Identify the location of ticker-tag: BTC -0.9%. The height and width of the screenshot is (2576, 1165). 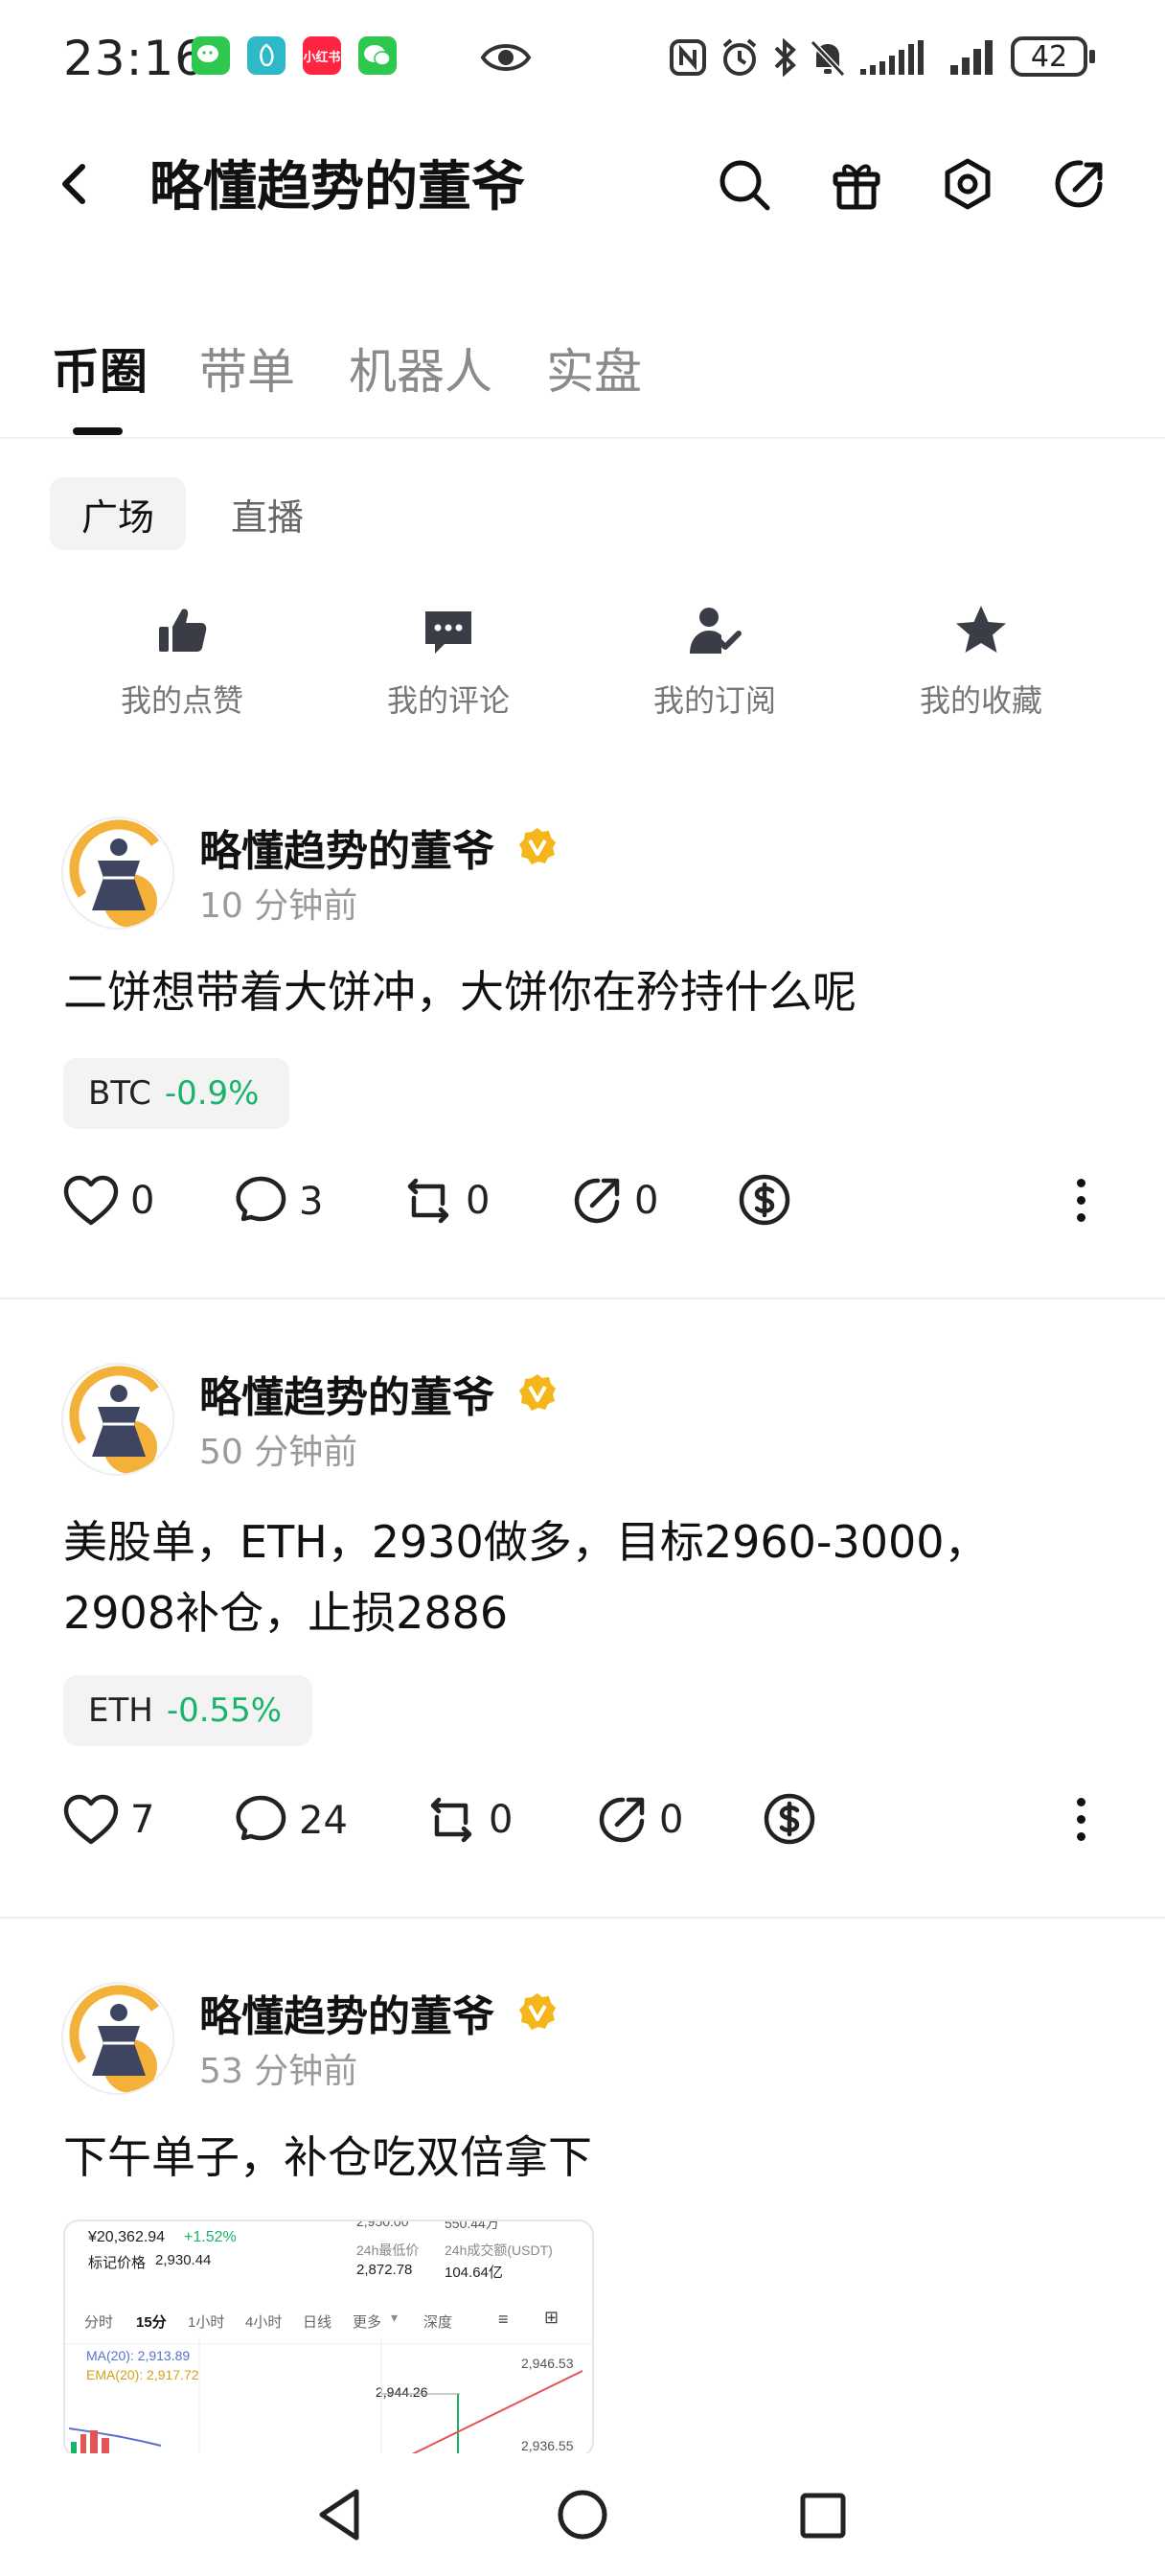
(176, 1093).